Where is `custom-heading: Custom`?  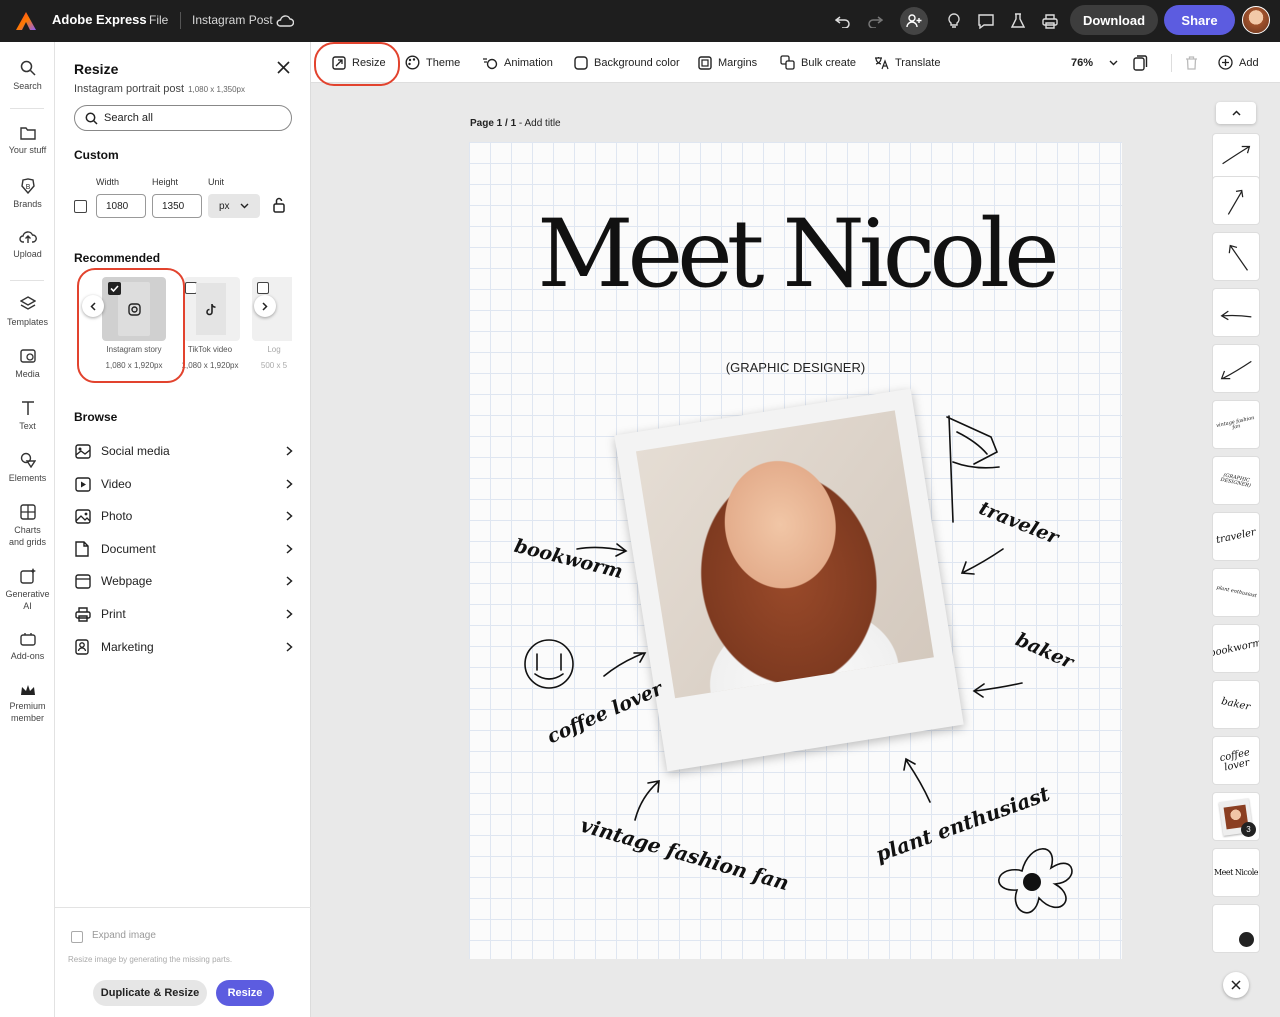 custom-heading: Custom is located at coordinates (96, 155).